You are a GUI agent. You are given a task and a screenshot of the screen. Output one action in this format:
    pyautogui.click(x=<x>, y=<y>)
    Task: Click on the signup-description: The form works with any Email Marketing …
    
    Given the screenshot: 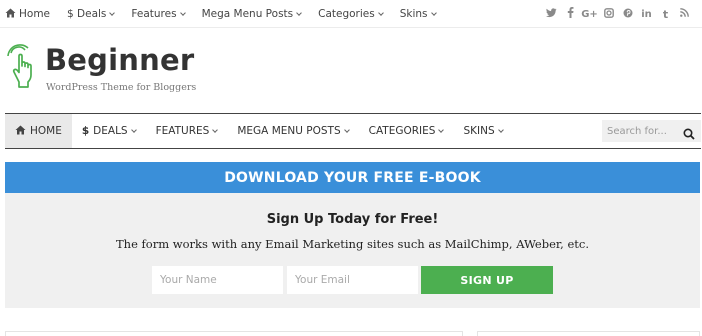 What is the action you would take?
    pyautogui.click(x=352, y=244)
    